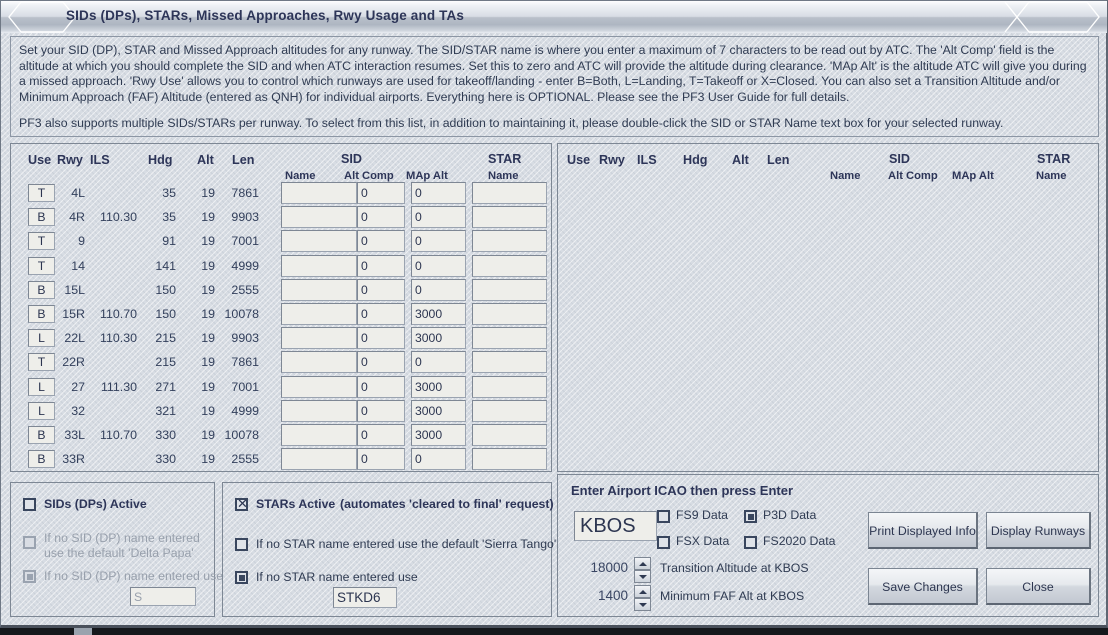  Describe the element at coordinates (73, 362) in the screenshot. I see `row-rwy: 22R` at that location.